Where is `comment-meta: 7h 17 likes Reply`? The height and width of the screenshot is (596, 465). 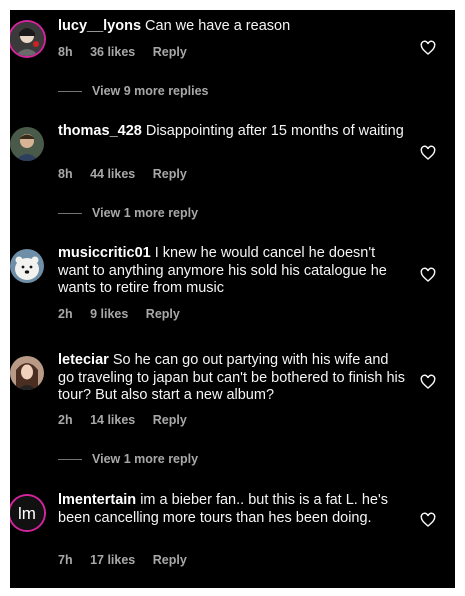 comment-meta: 7h 17 likes Reply is located at coordinates (129, 560).